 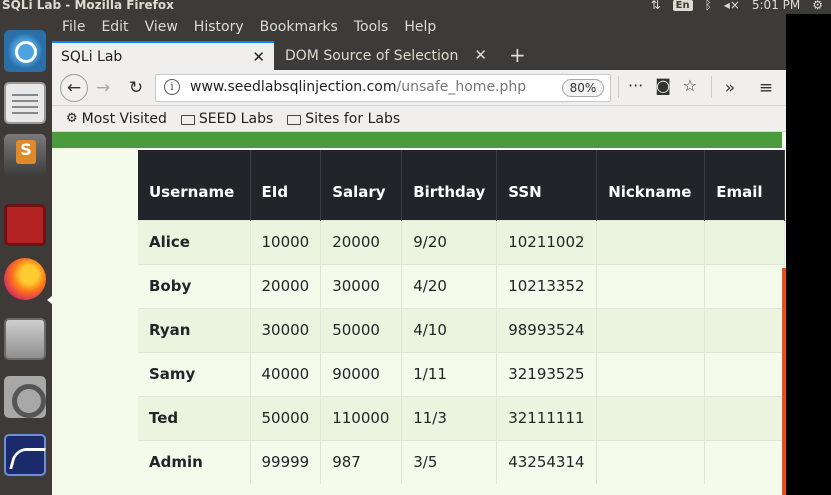 I want to click on cell-eid: 30000, so click(x=286, y=329).